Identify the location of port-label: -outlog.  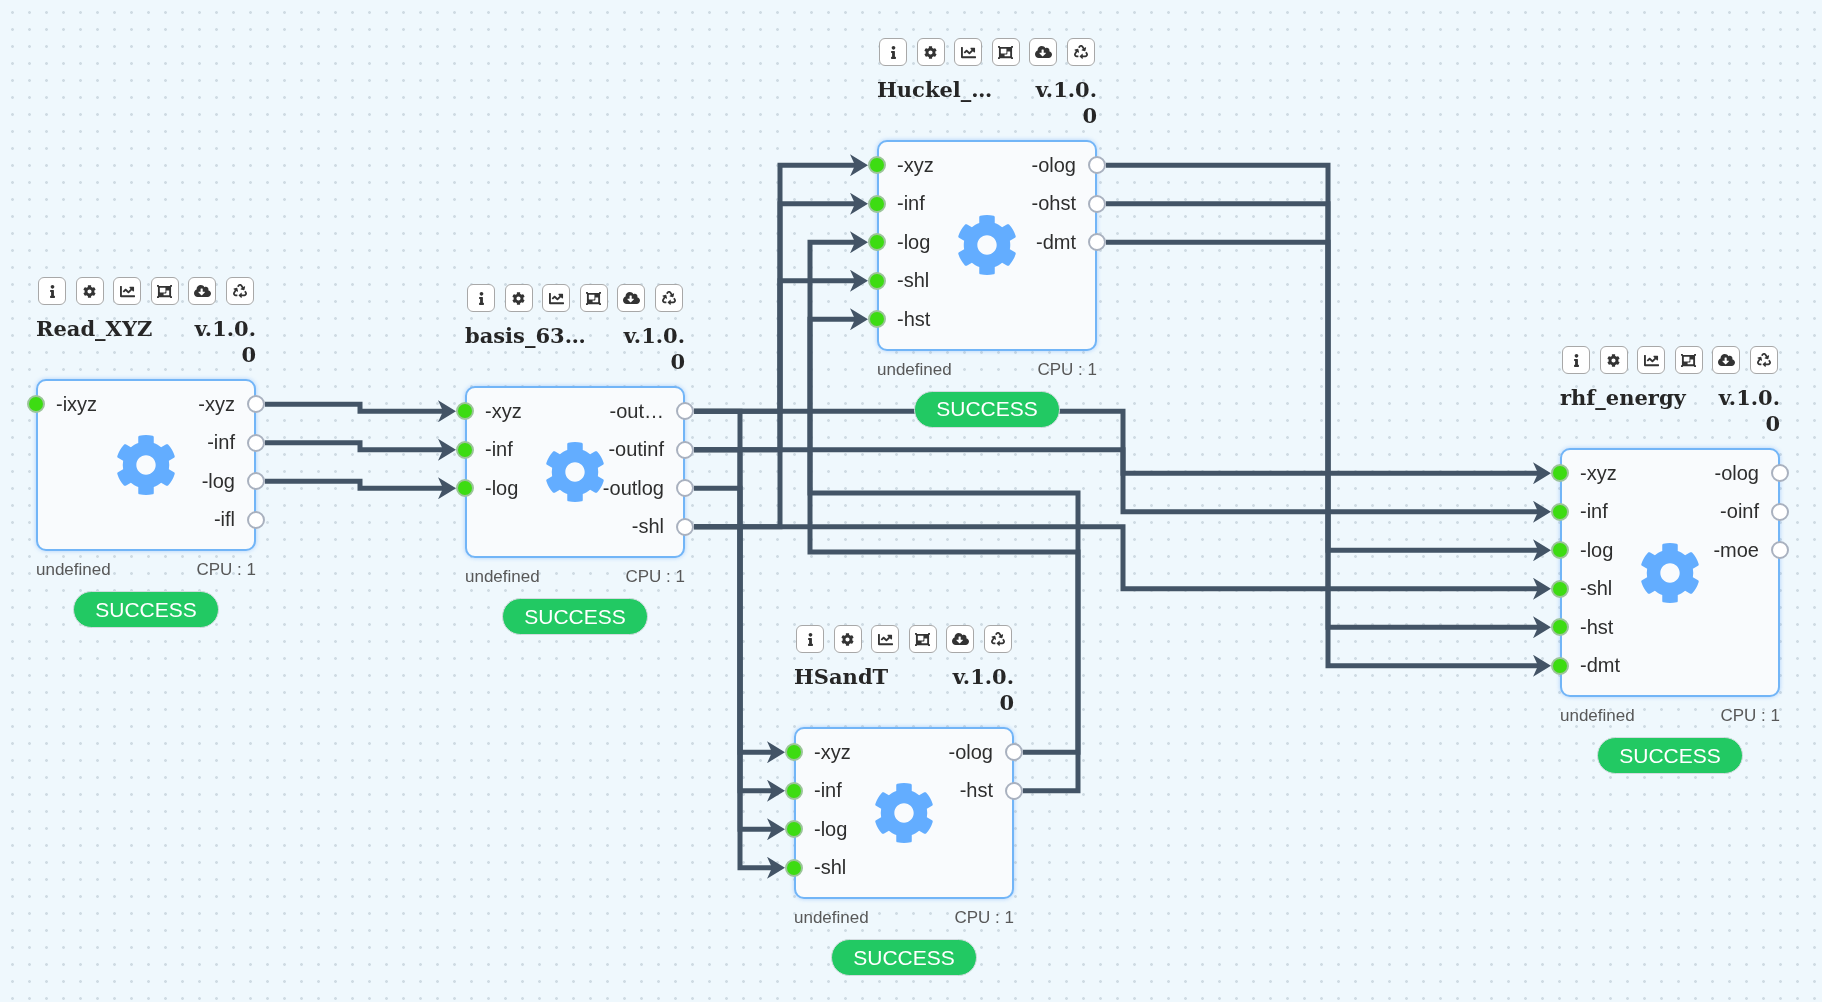
(633, 488).